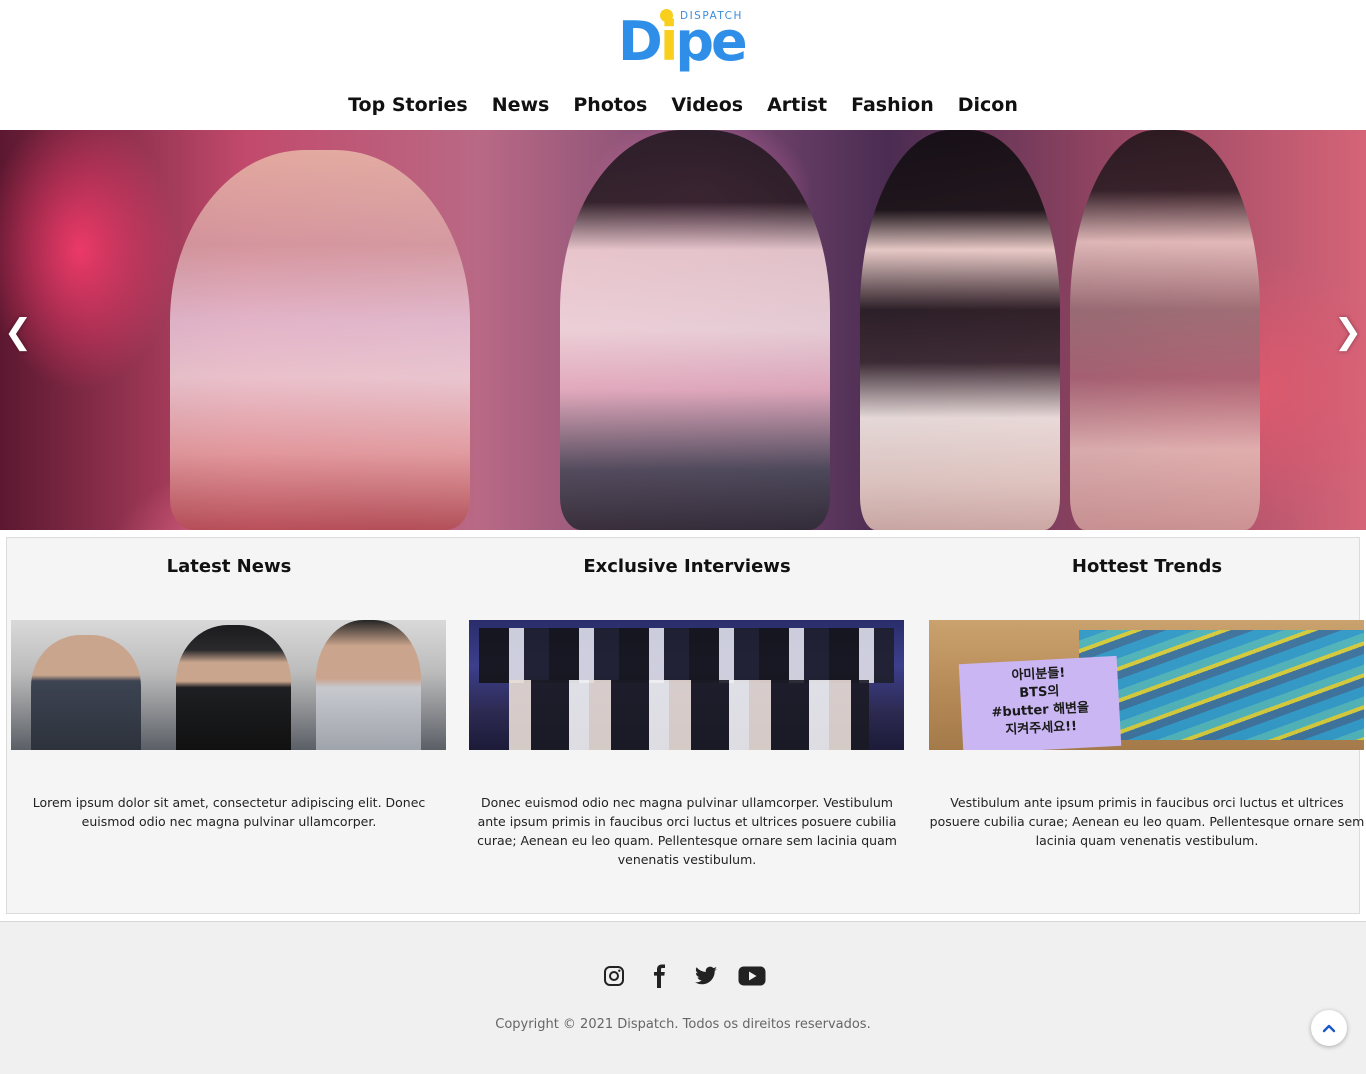  I want to click on group-row-back, so click(686, 655).